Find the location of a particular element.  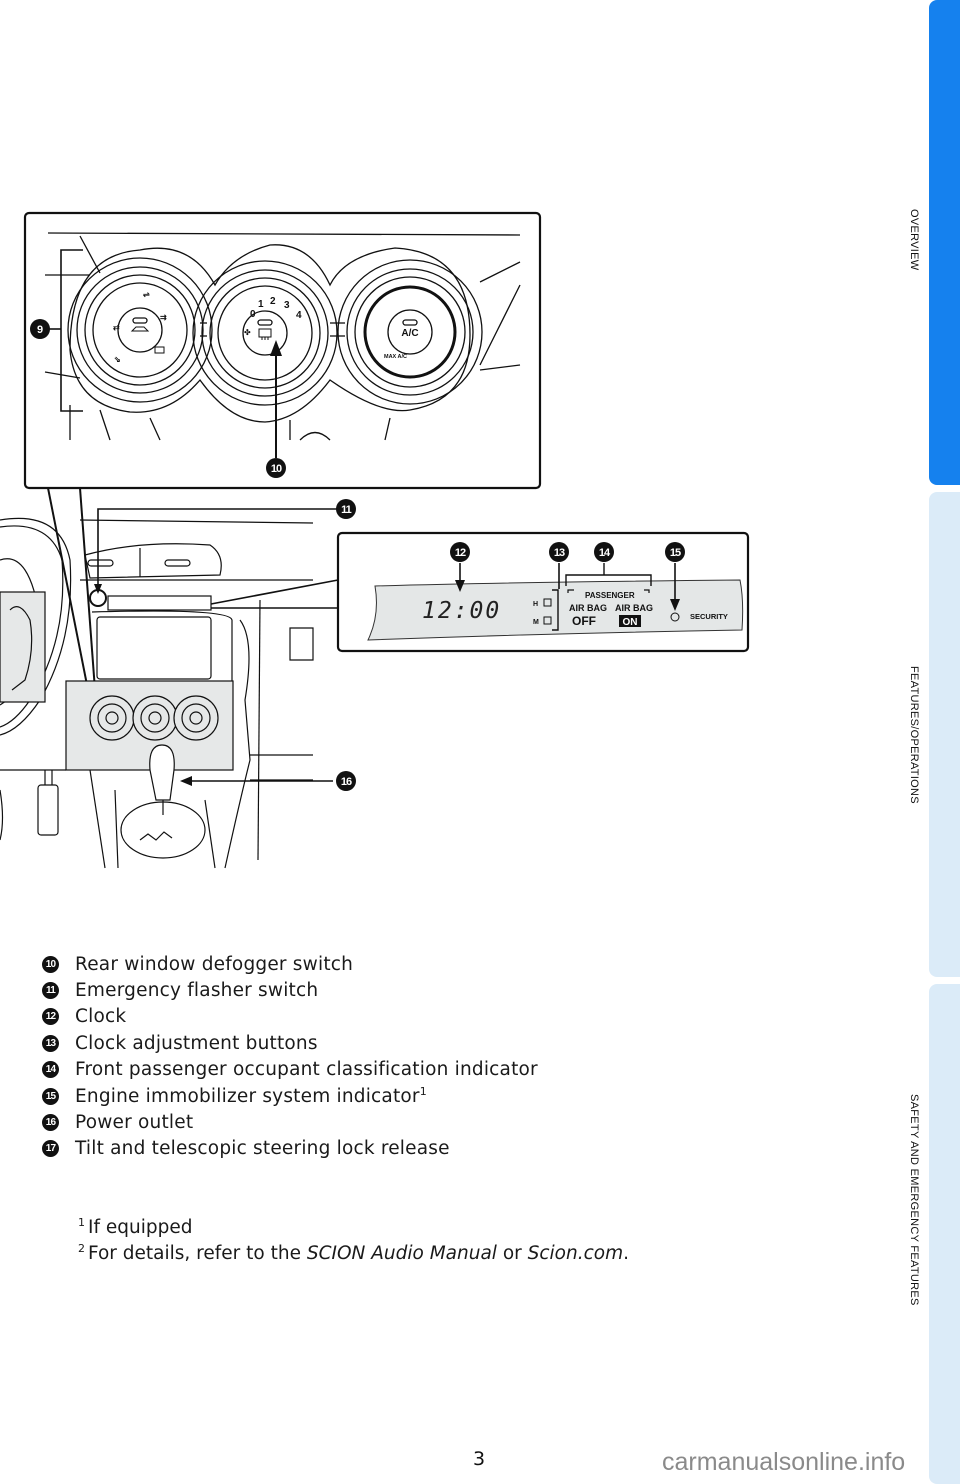

minute-button-label: M is located at coordinates (536, 622).